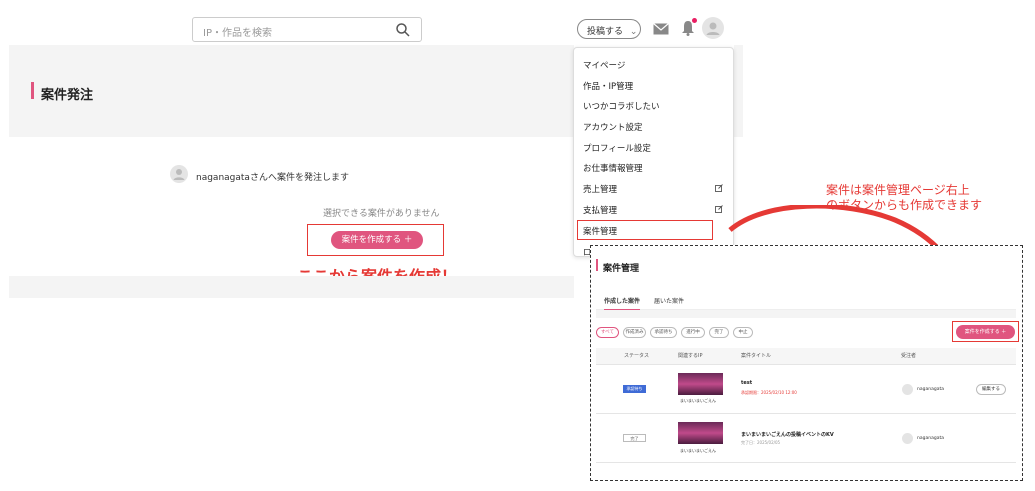  I want to click on title-accent-bar, so click(32, 90).